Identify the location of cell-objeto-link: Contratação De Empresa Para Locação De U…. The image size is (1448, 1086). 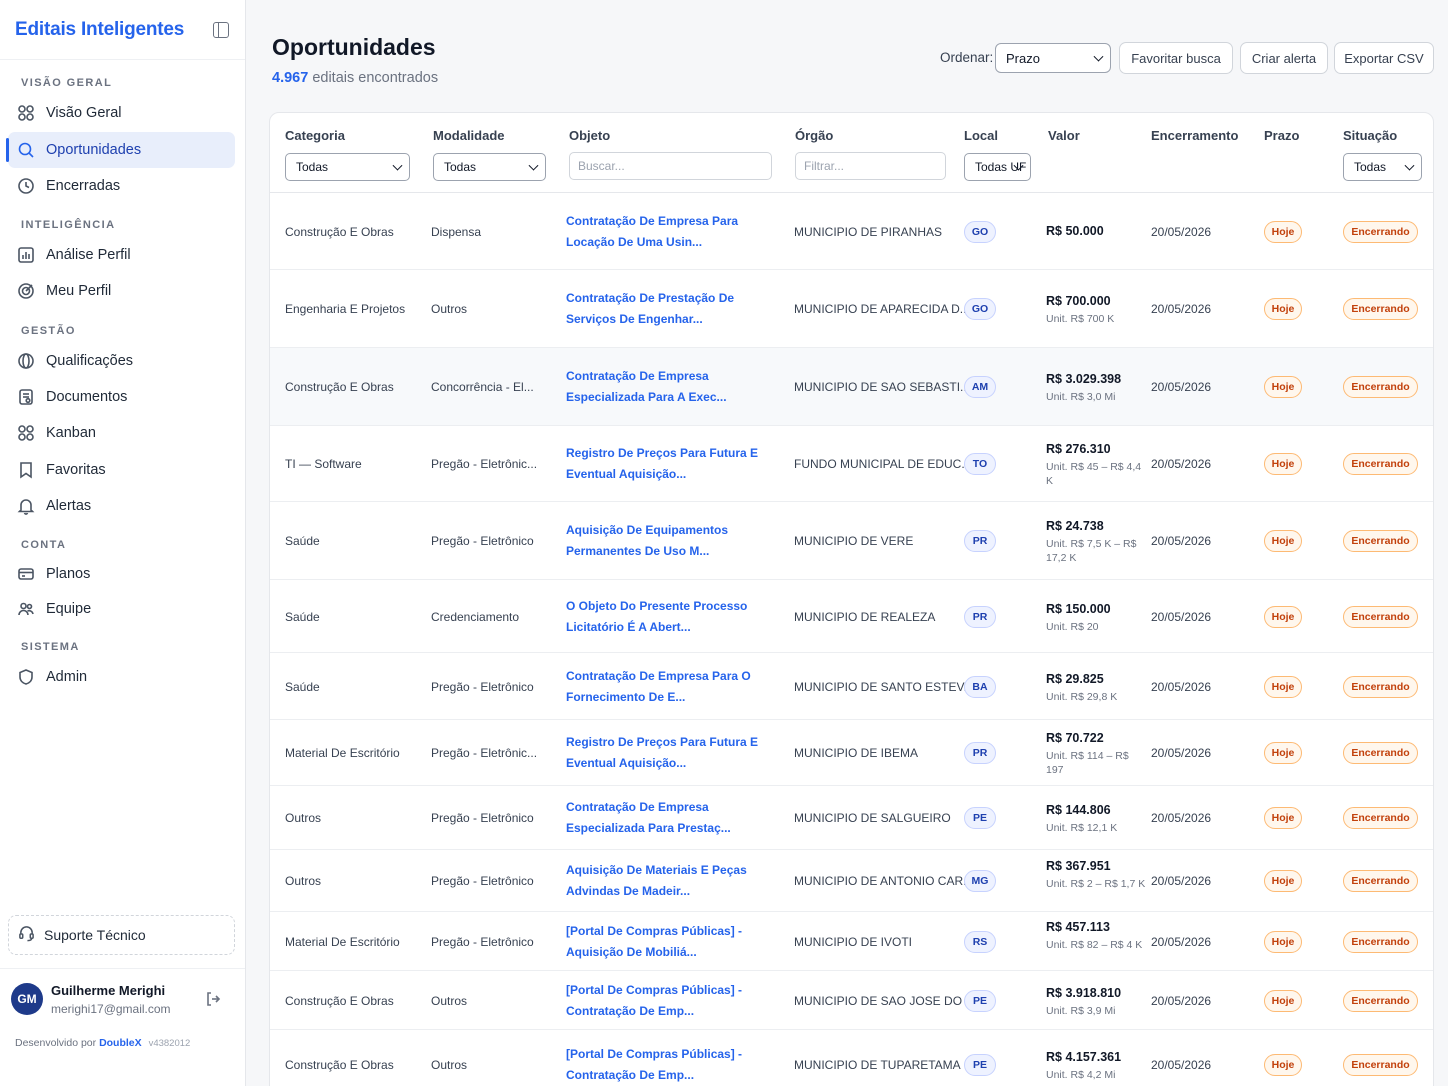
(672, 232).